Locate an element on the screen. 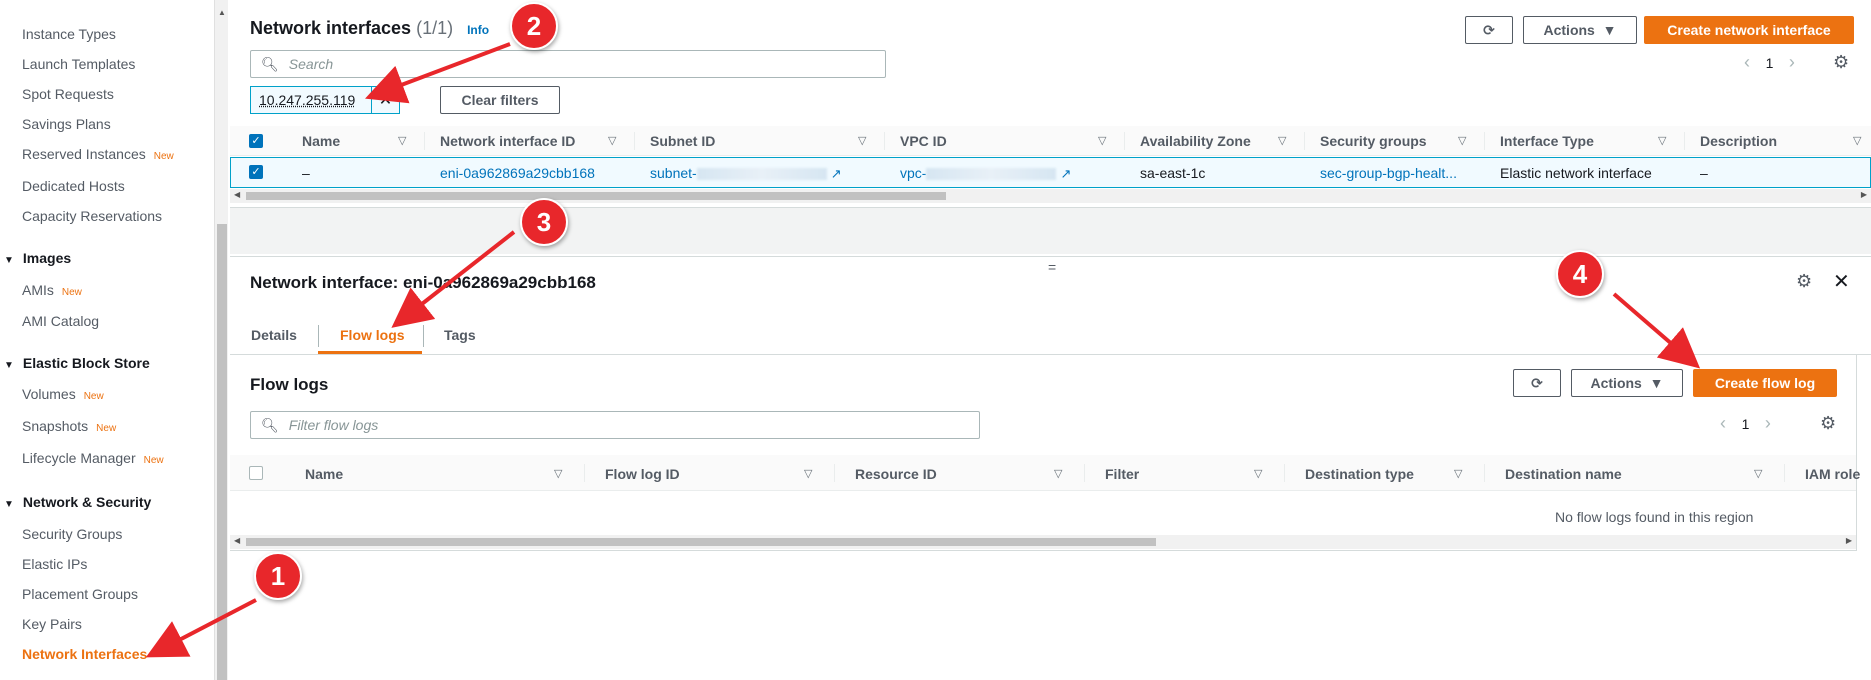  tab-tags: Tags is located at coordinates (460, 335).